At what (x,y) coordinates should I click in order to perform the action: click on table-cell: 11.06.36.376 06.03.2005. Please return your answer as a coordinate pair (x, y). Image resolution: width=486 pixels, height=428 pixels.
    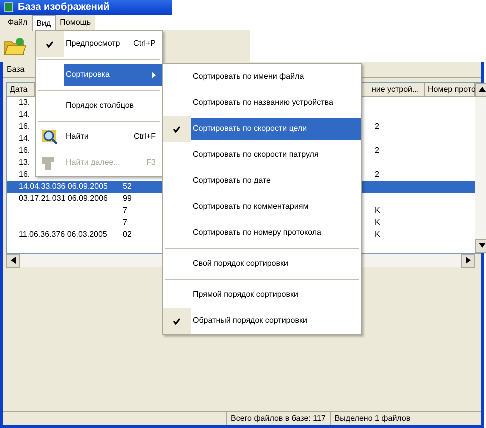
    Looking at the image, I should click on (63, 234).